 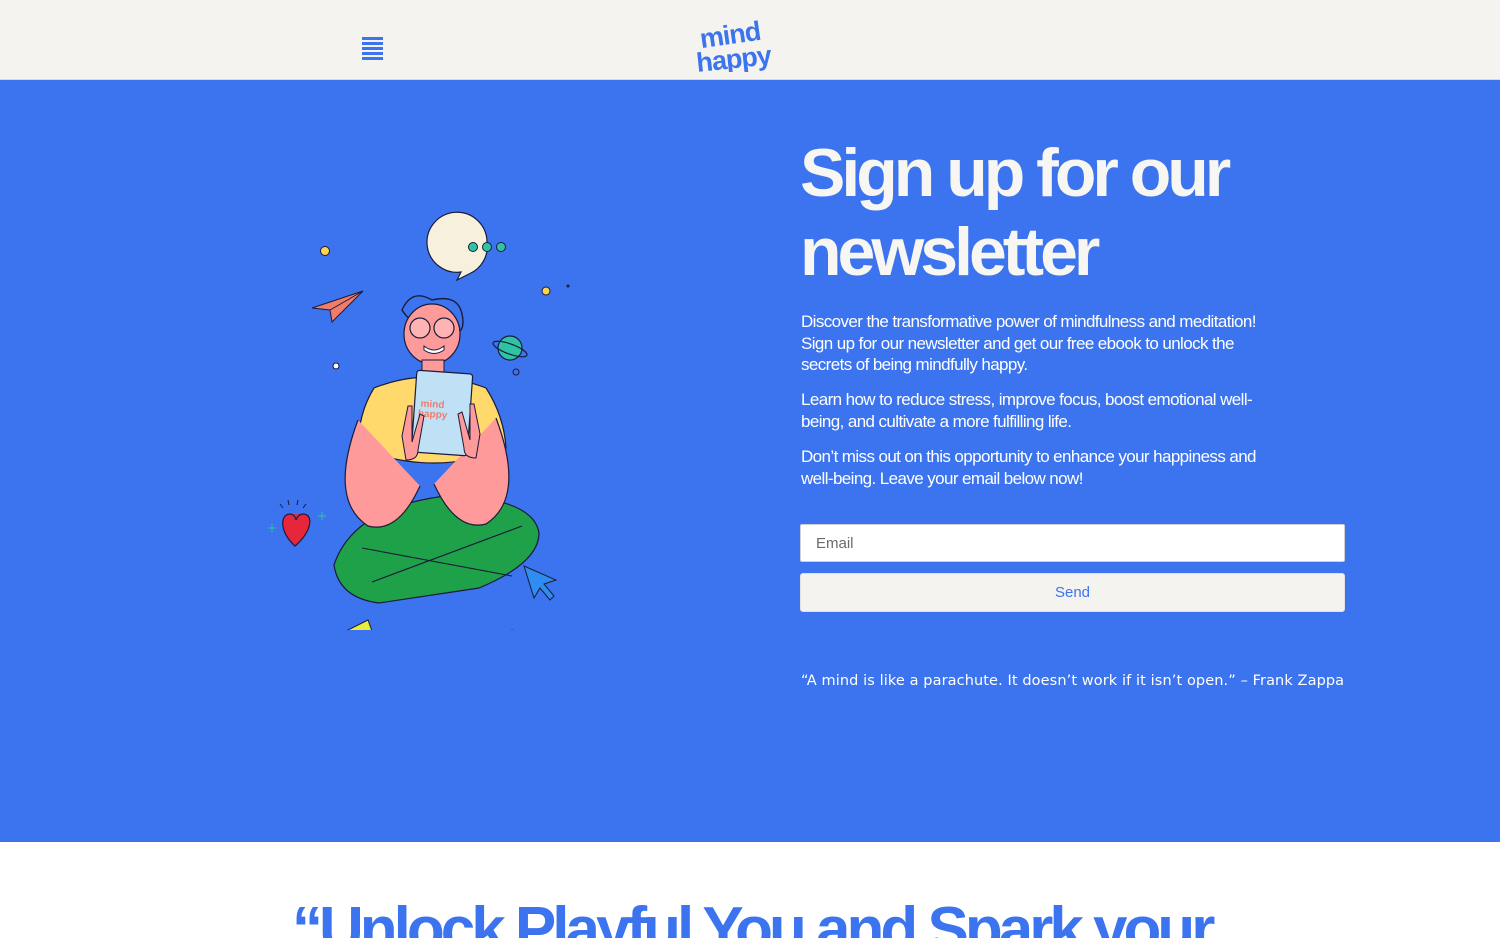 I want to click on speech-bubble-icon, so click(x=466, y=246).